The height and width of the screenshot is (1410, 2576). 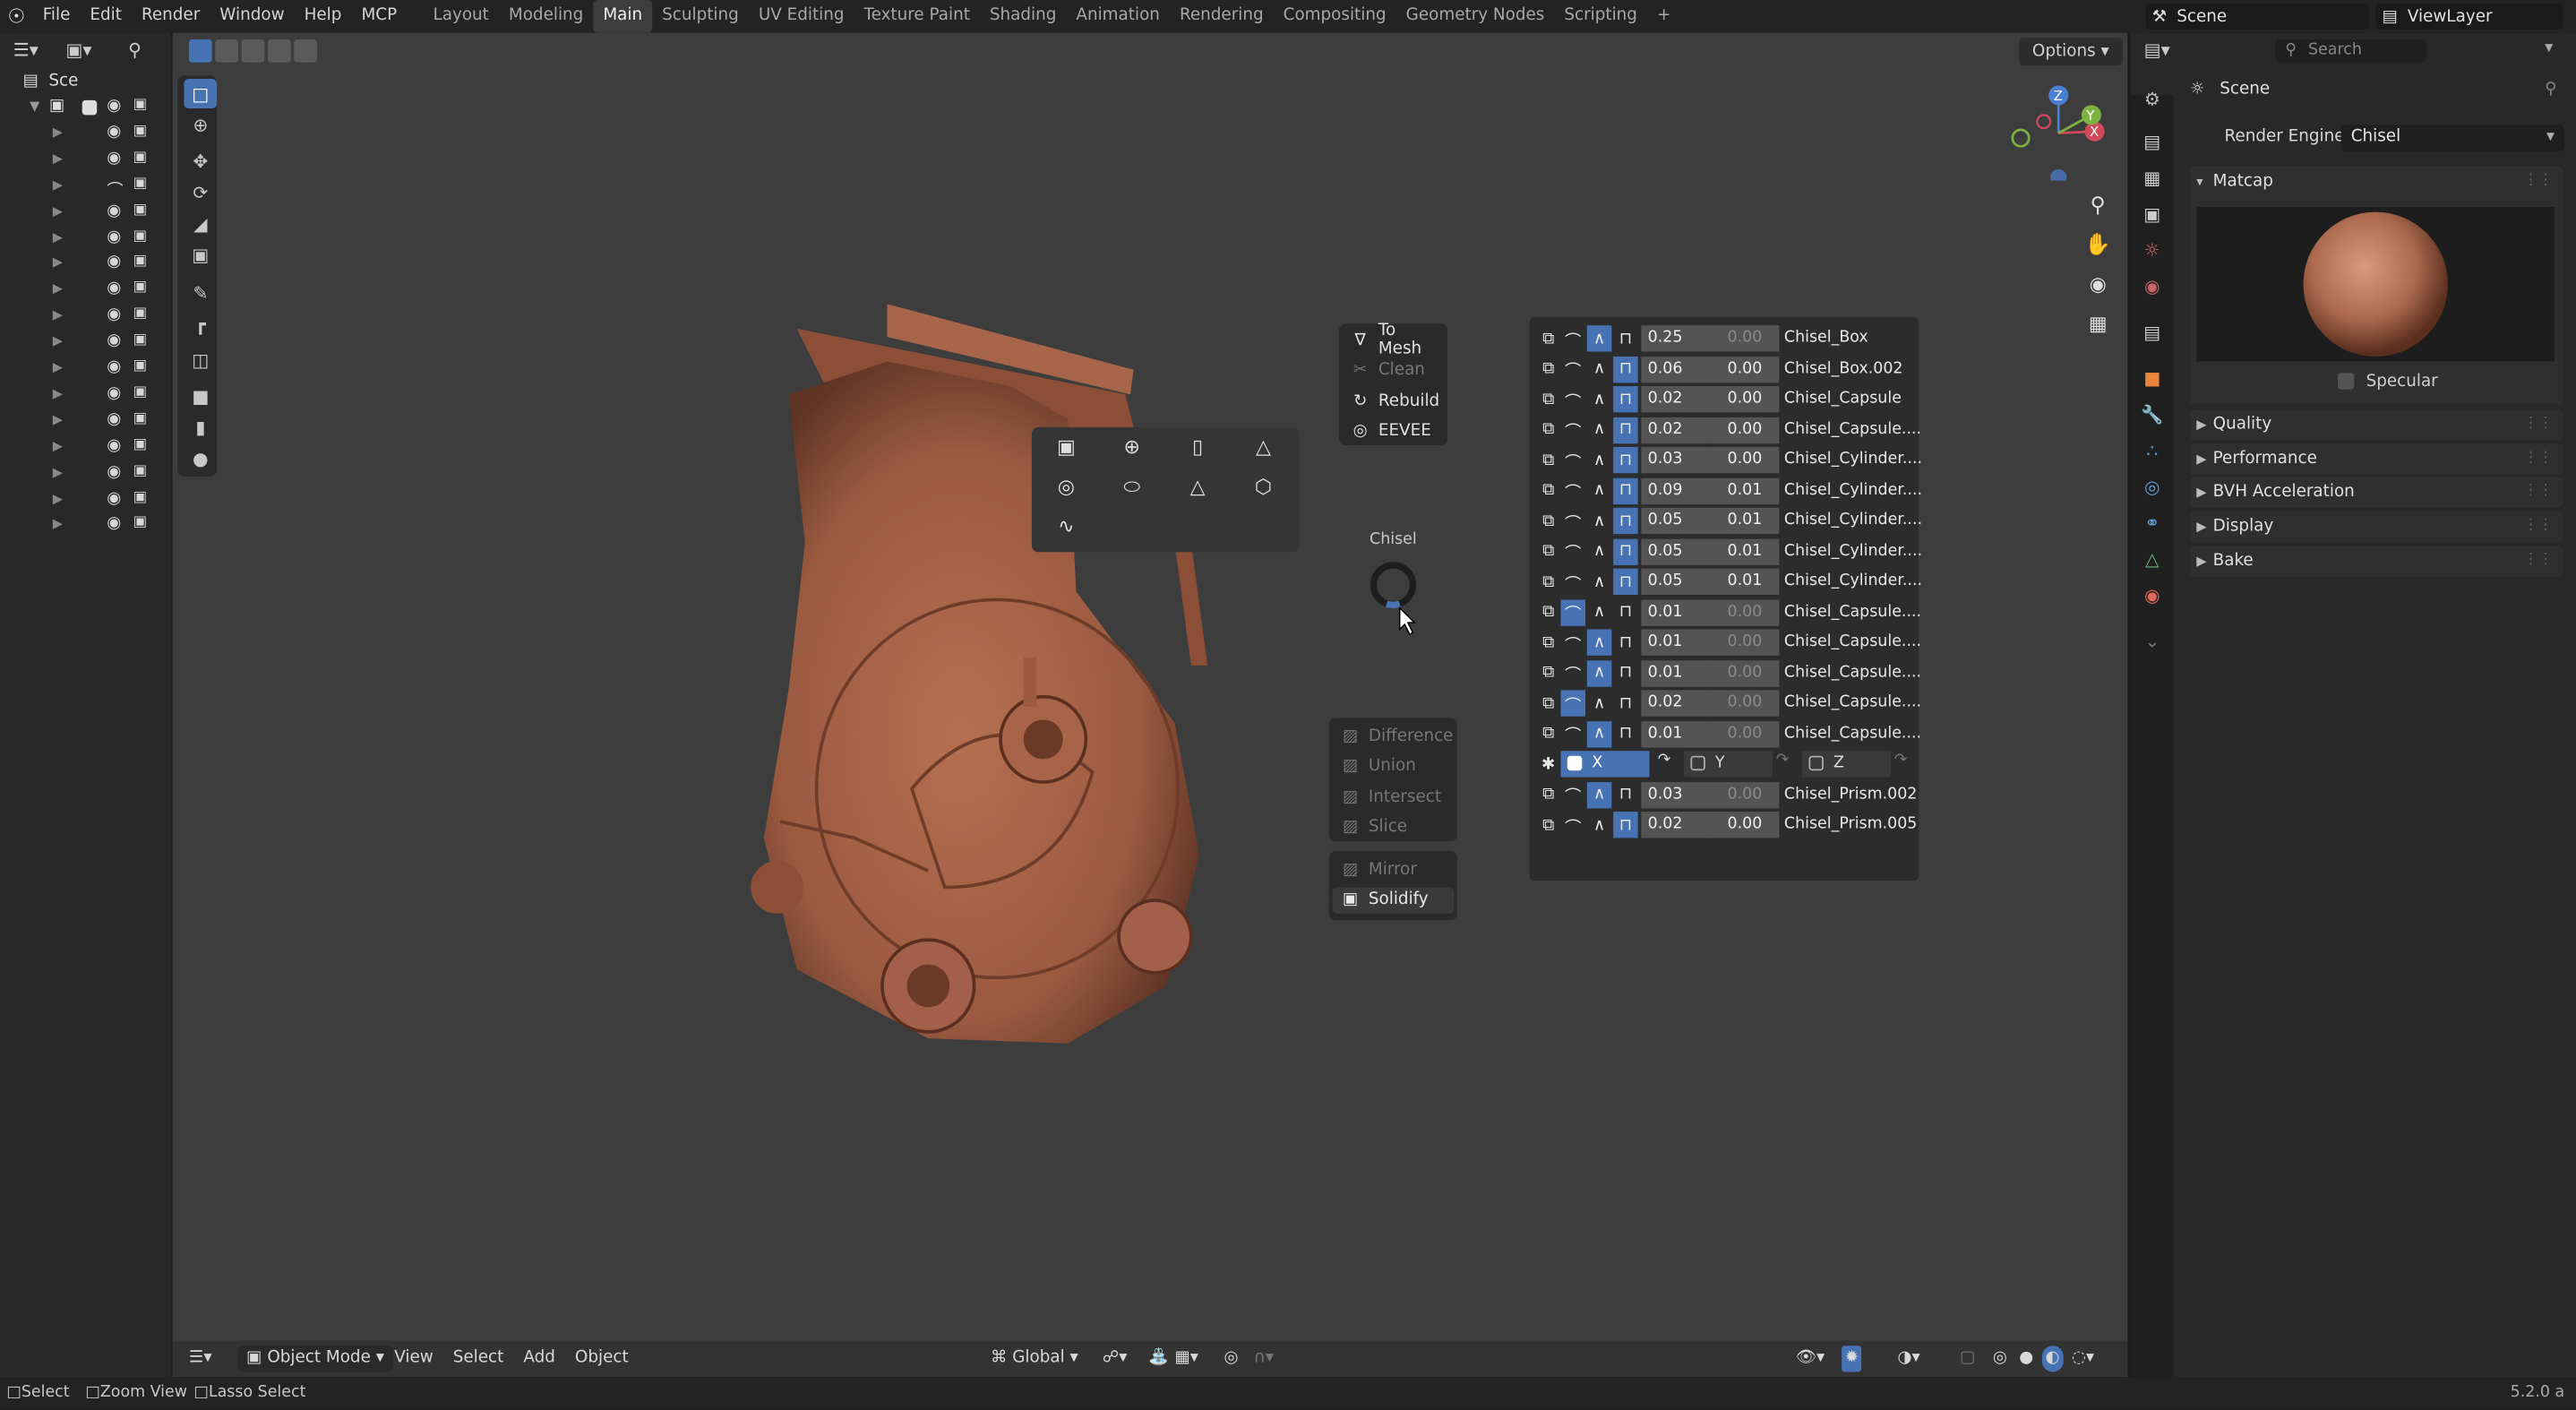 I want to click on scene-tab-icon: ☼, so click(x=2152, y=249).